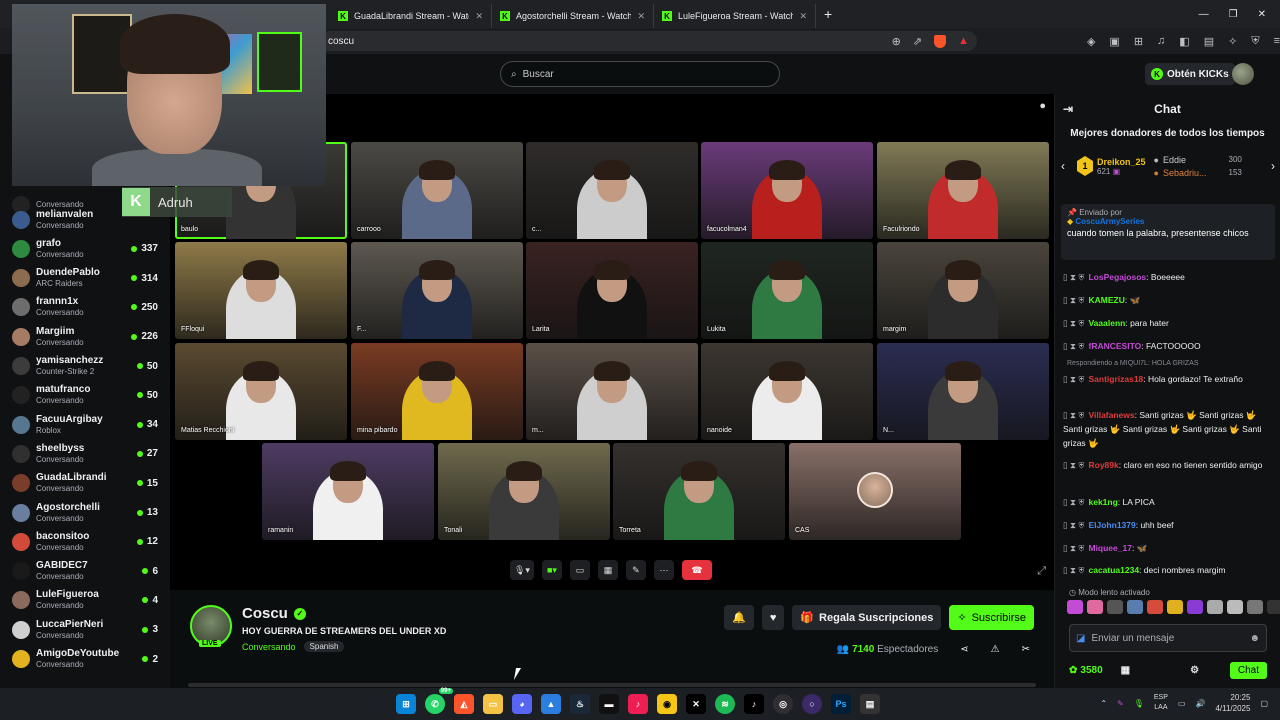  What do you see at coordinates (1068, 109) in the screenshot?
I see `collapse-chat-icon: ⇥` at bounding box center [1068, 109].